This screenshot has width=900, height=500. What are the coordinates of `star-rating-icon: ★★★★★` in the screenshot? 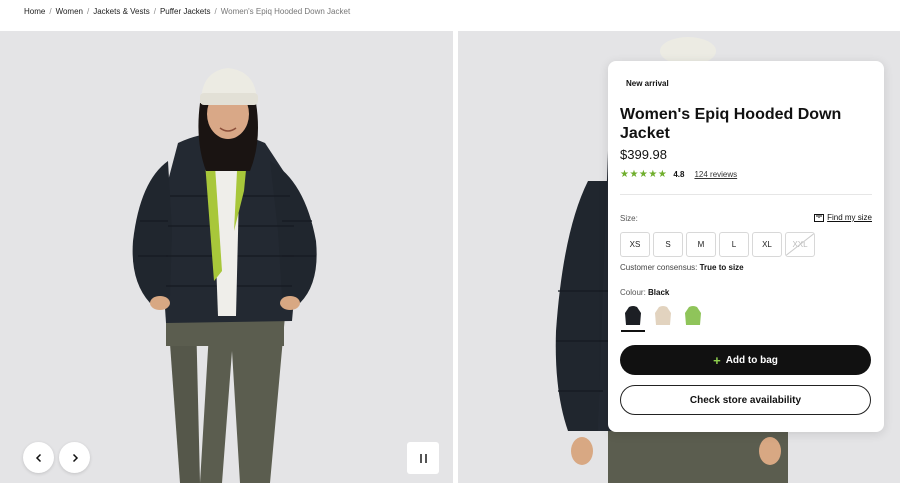 It's located at (644, 174).